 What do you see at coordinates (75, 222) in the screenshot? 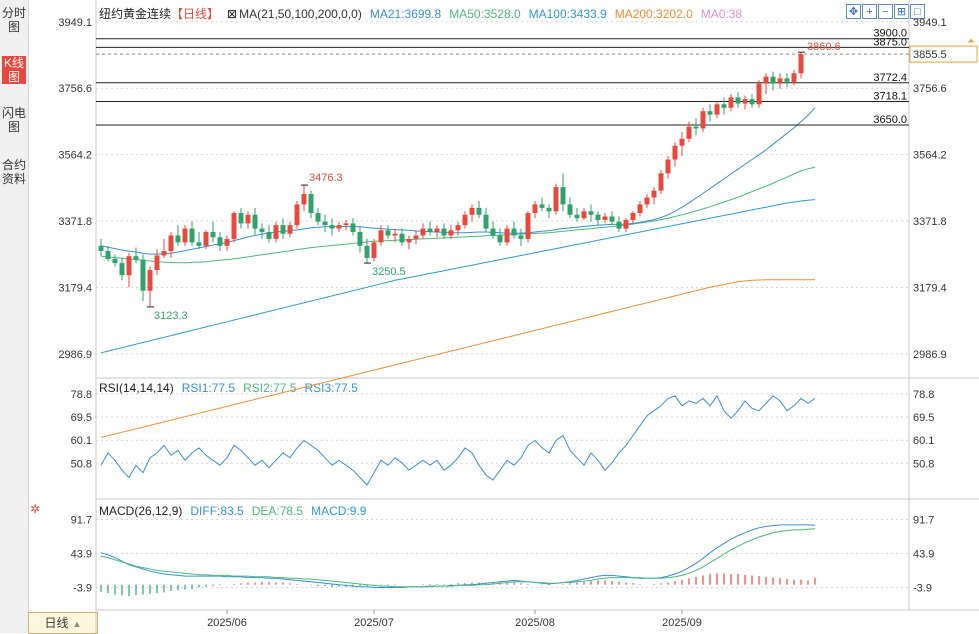
I see `y-tick-left: 3371.8` at bounding box center [75, 222].